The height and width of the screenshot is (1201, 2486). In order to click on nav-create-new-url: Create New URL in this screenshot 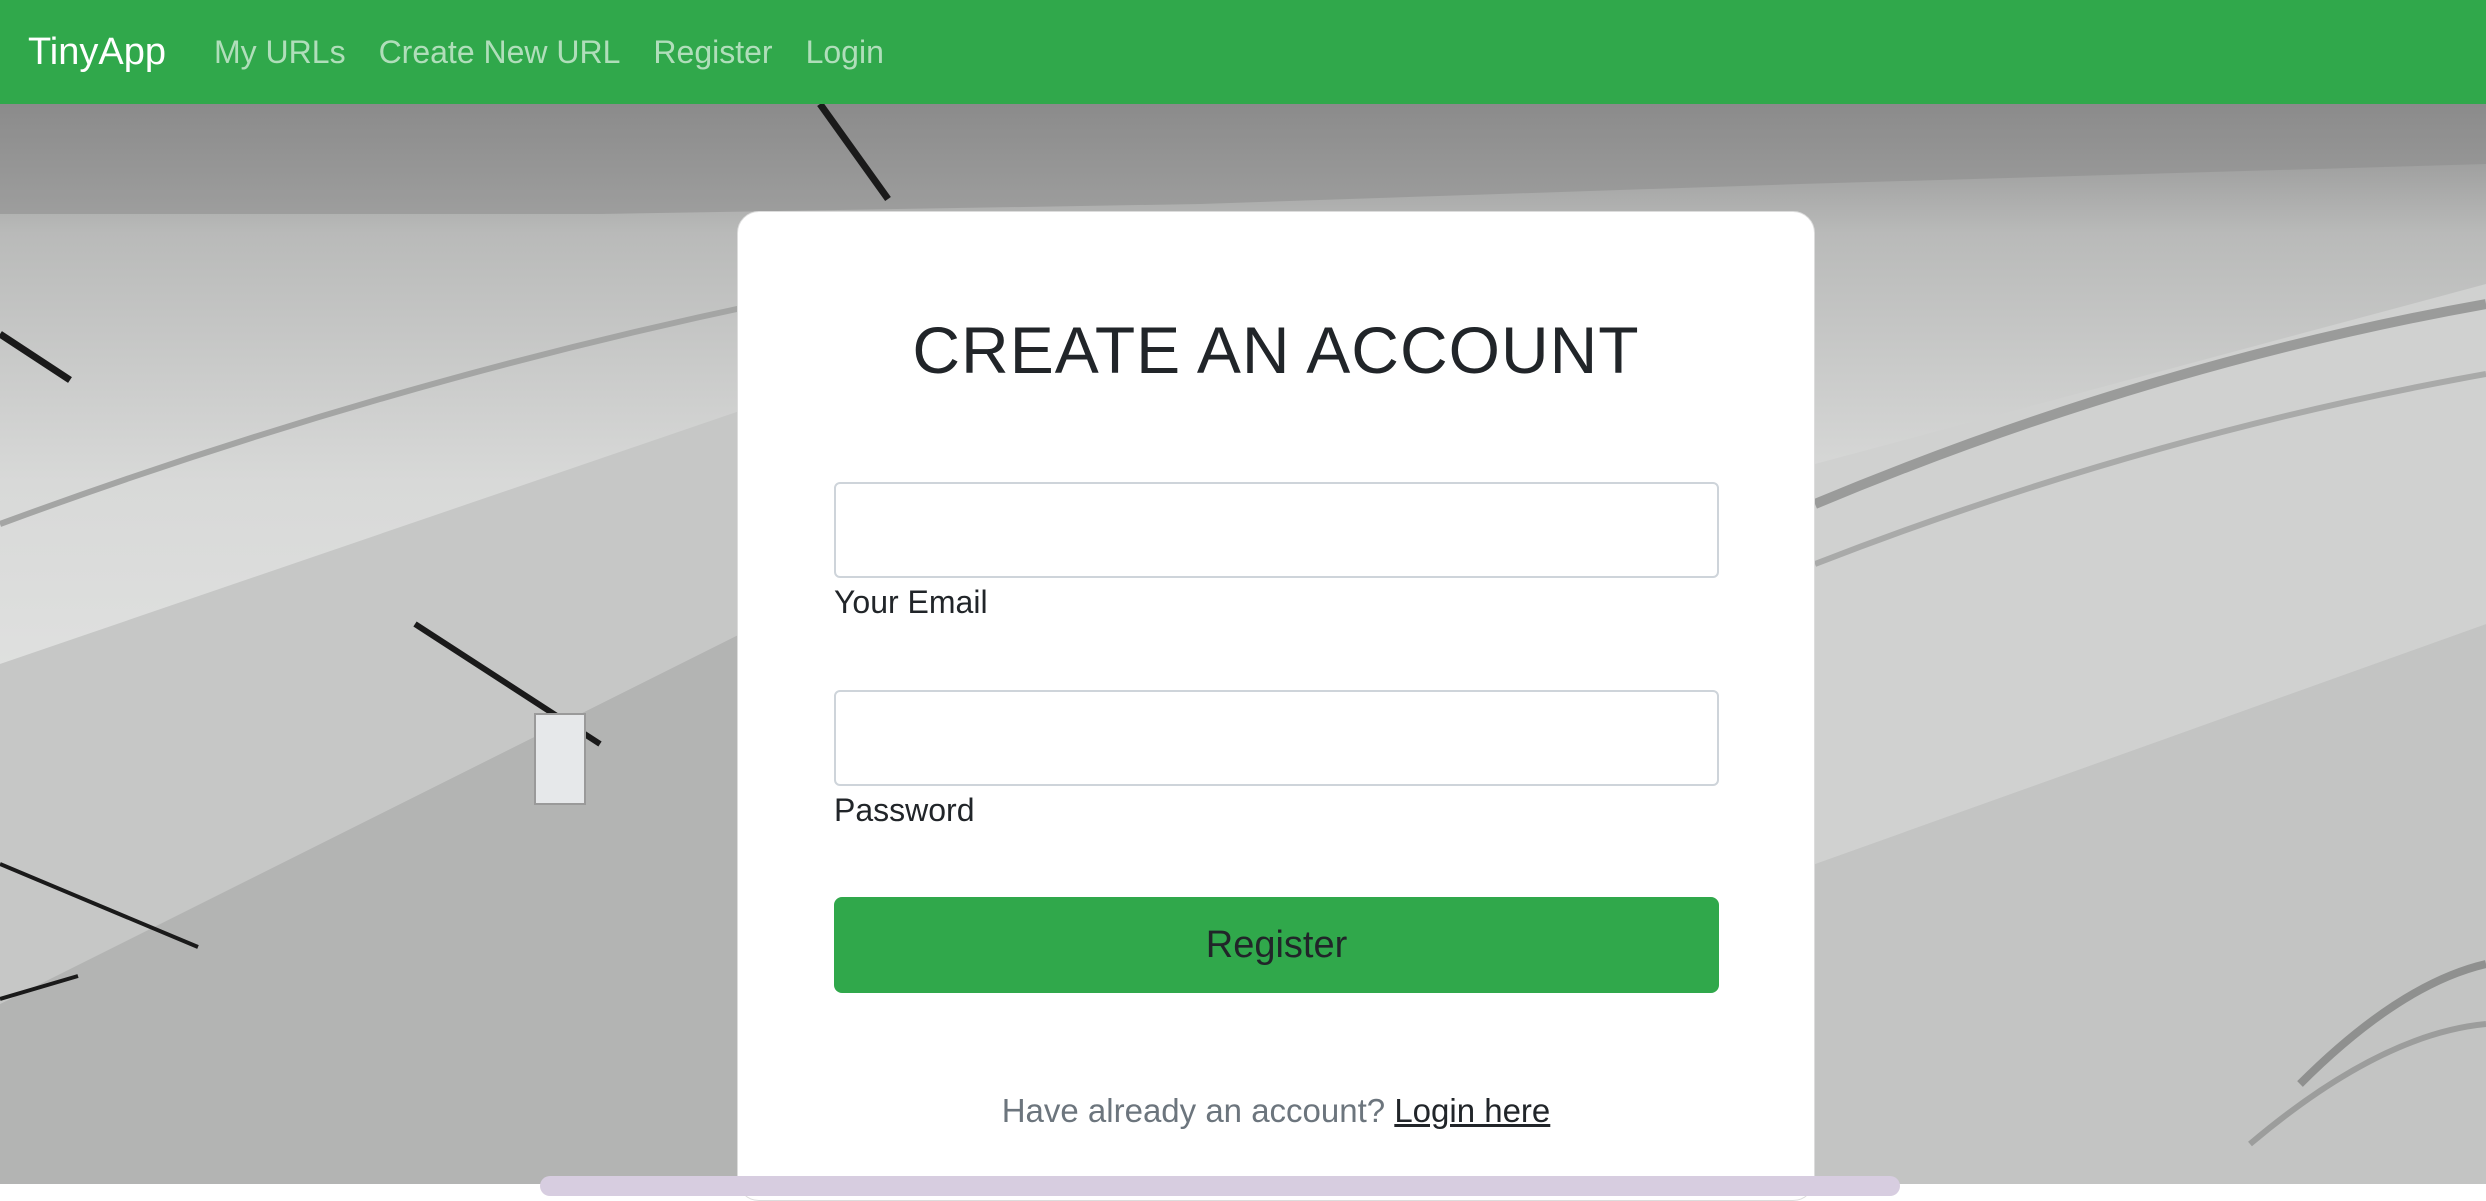, I will do `click(500, 52)`.